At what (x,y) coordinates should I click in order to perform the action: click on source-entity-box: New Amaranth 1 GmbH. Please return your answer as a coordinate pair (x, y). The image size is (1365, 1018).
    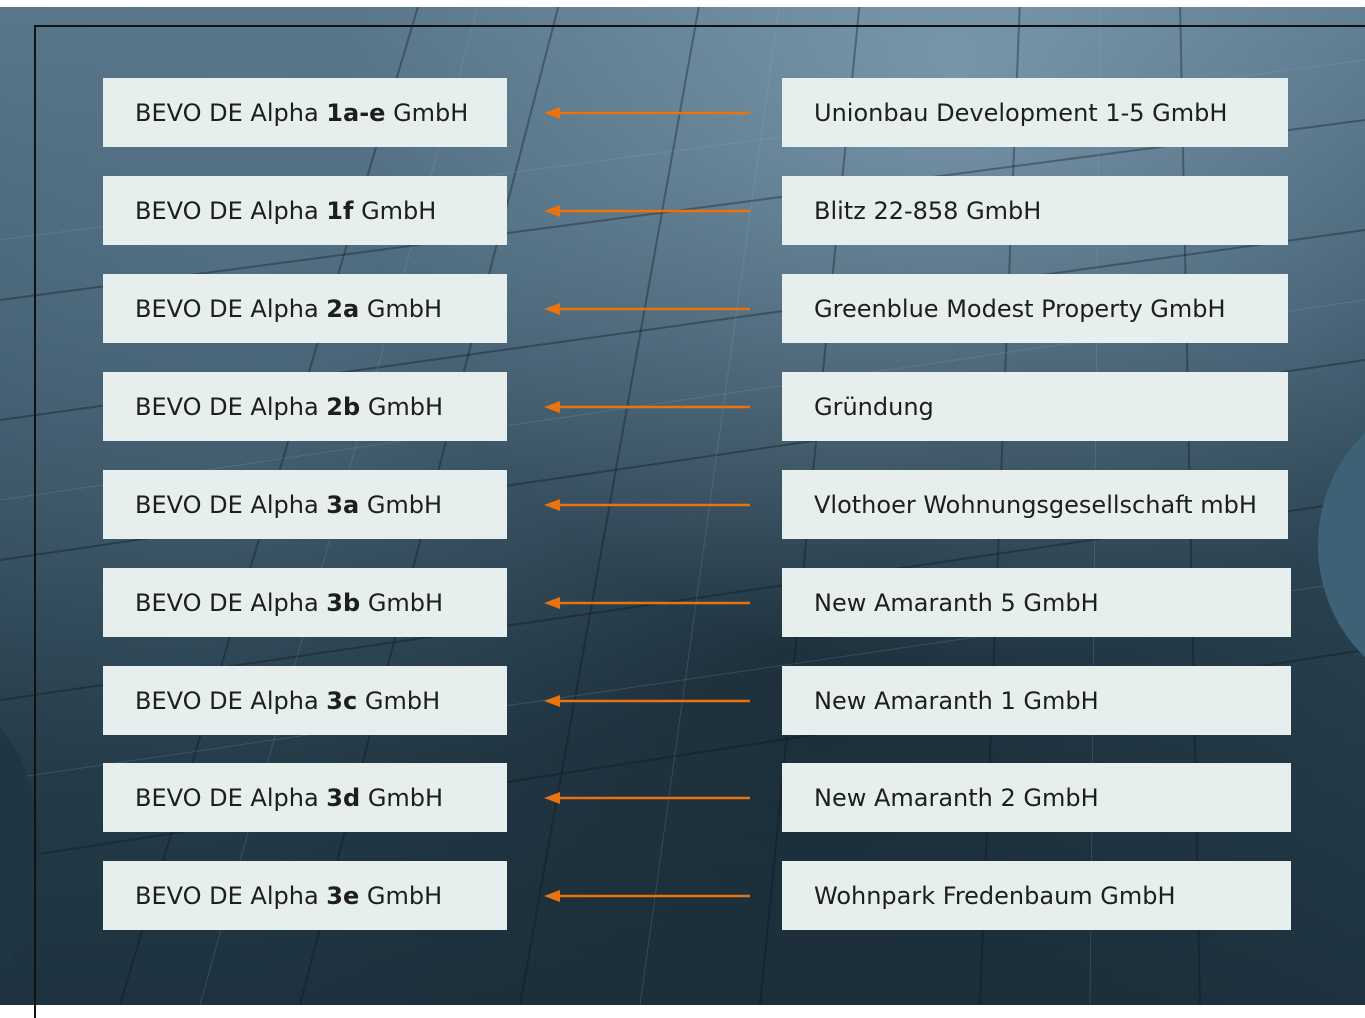
    Looking at the image, I should click on (1036, 700).